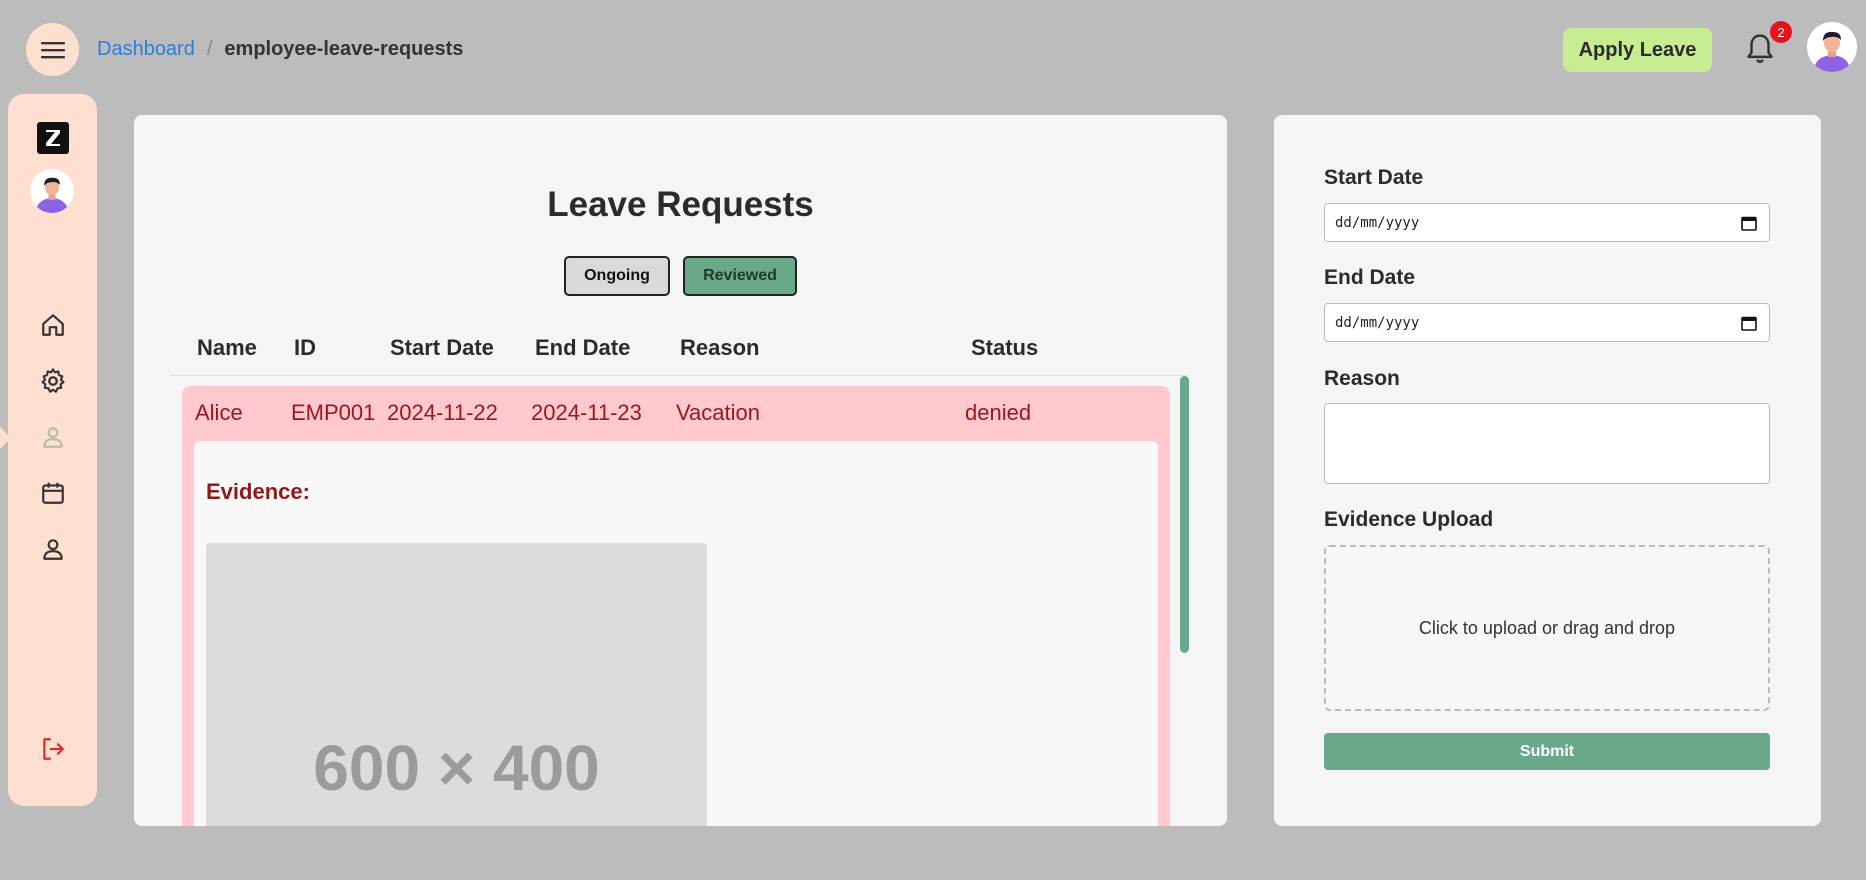  What do you see at coordinates (1547, 443) in the screenshot?
I see `reason-textarea` at bounding box center [1547, 443].